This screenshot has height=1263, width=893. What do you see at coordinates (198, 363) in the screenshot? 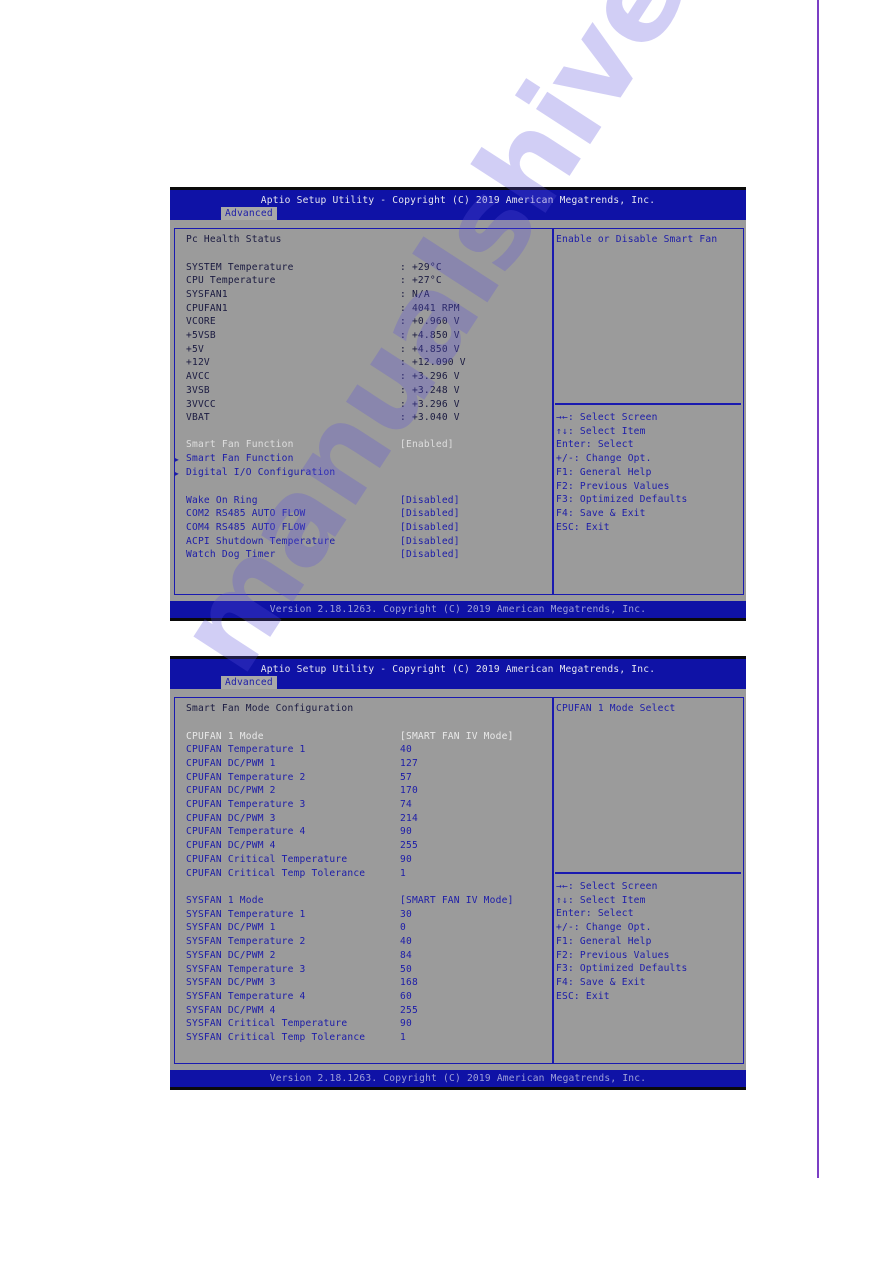
I see `health-reading-label: +12V` at bounding box center [198, 363].